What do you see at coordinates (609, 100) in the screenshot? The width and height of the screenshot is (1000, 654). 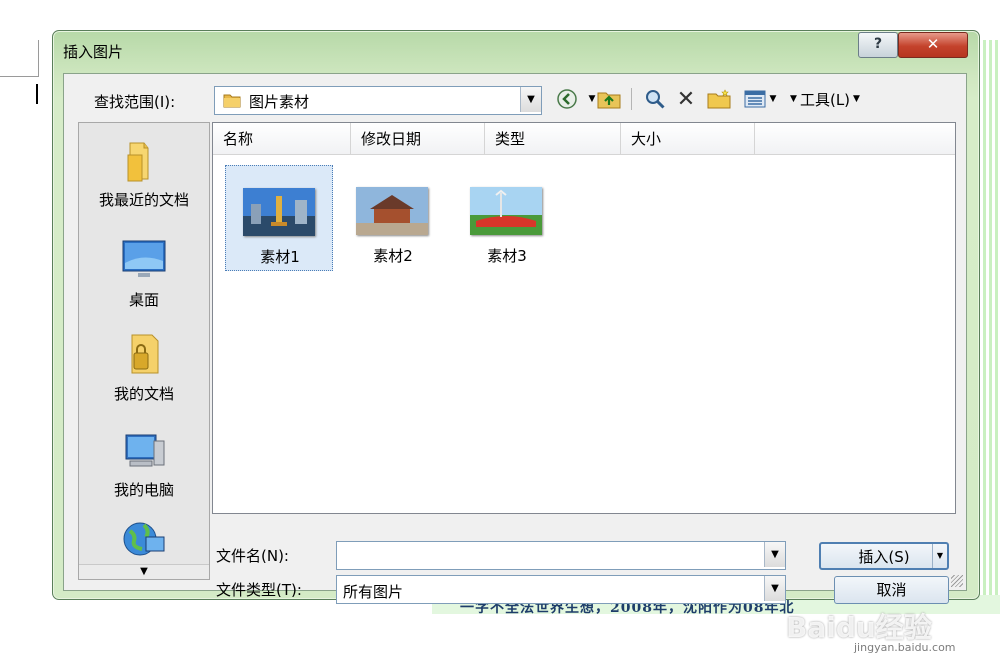 I see `folder-up-icon` at bounding box center [609, 100].